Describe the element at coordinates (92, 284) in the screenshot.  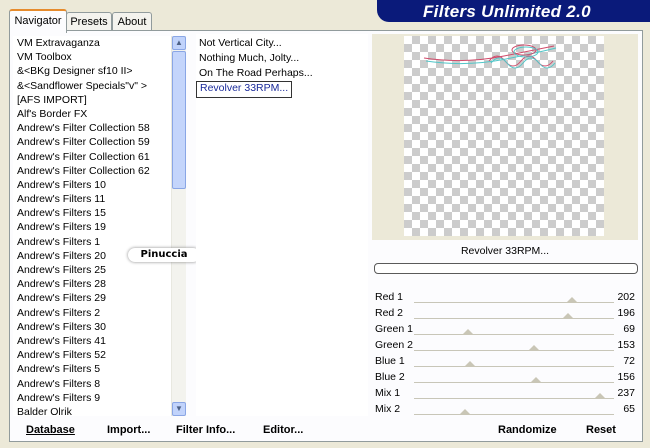
I see `category-item: Andrew's Filters 28` at that location.